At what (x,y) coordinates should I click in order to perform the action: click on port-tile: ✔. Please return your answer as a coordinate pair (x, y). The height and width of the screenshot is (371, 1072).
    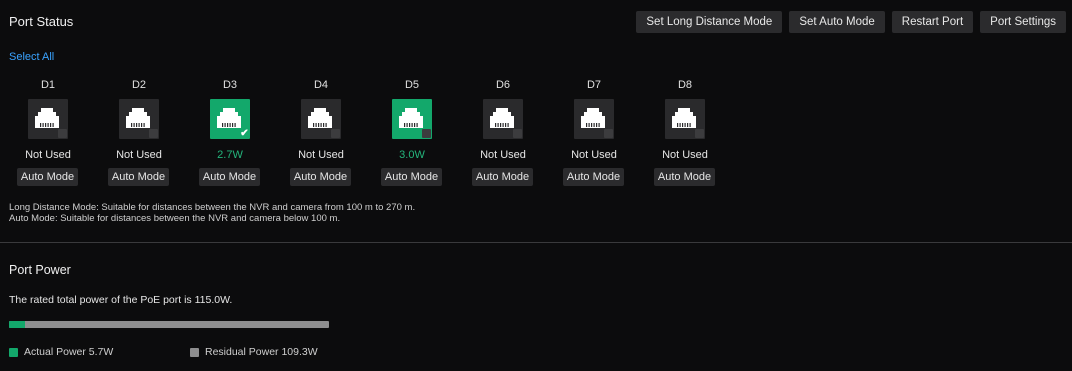
    Looking at the image, I should click on (230, 119).